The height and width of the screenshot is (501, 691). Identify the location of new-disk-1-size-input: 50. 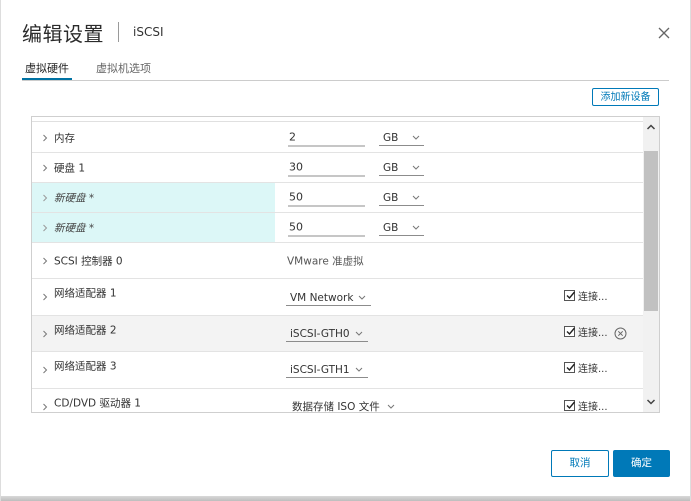
(326, 197).